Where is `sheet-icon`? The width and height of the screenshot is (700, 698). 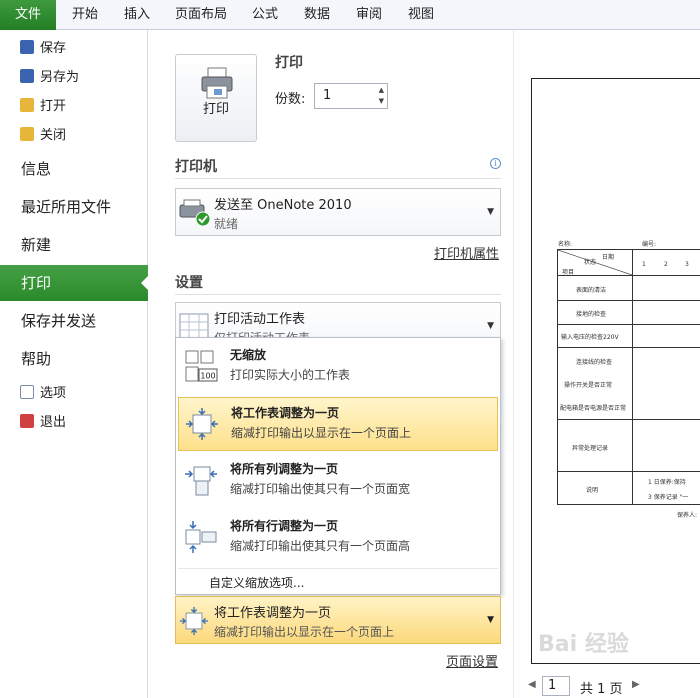 sheet-icon is located at coordinates (194, 326).